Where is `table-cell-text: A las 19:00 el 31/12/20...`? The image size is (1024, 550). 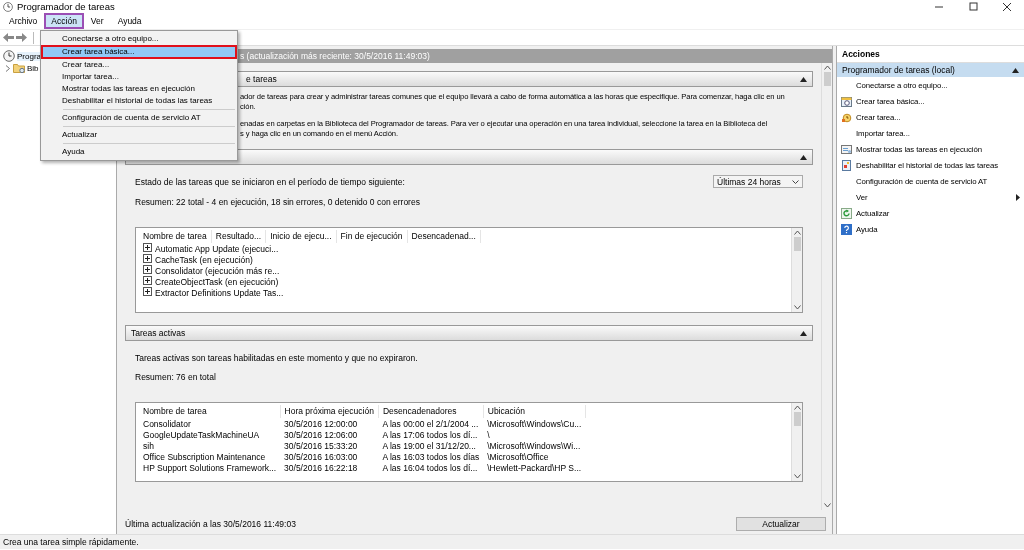 table-cell-text: A las 19:00 el 31/12/20... is located at coordinates (429, 445).